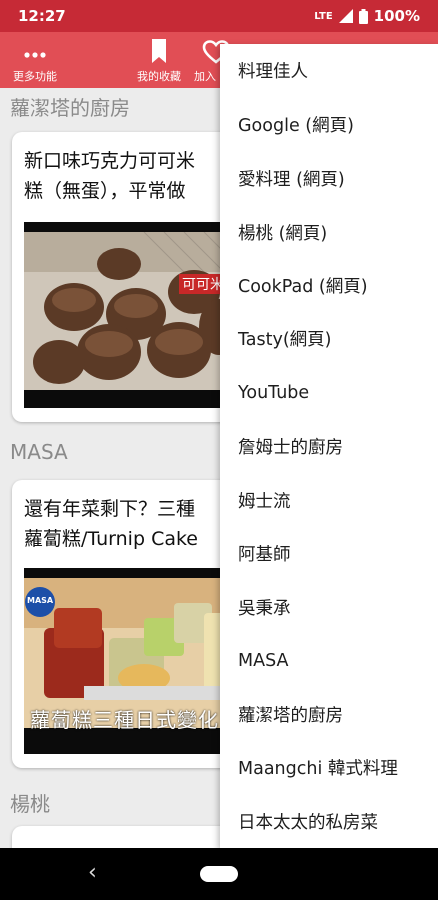 This screenshot has width=438, height=900. I want to click on favorites-button: 我的收藏, so click(159, 60).